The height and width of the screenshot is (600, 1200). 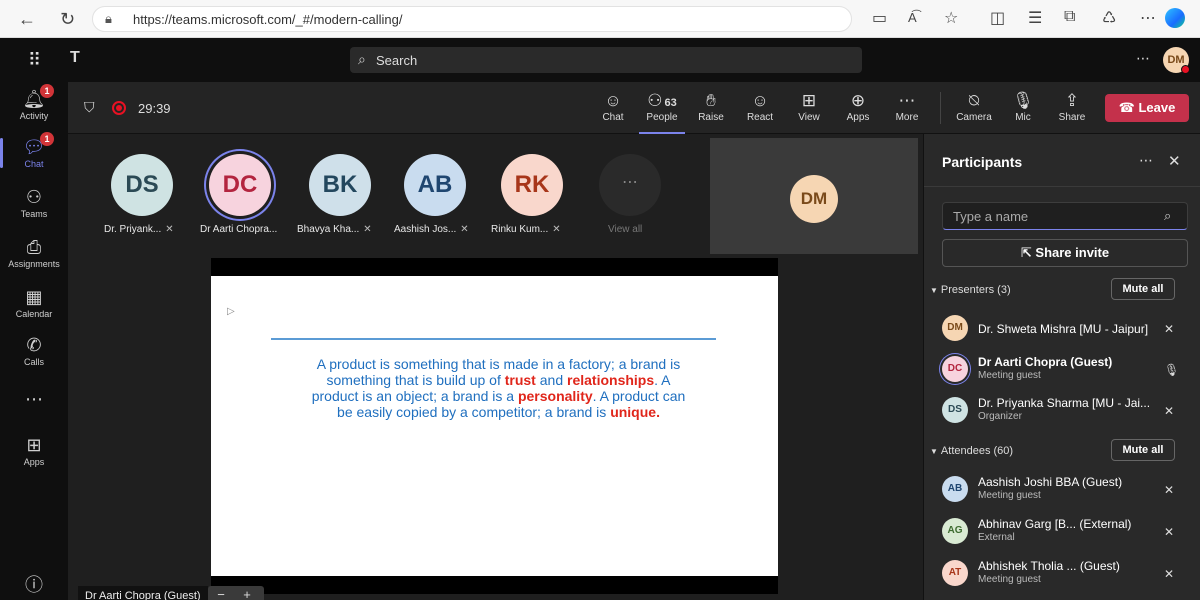 I want to click on chat-button: ☺ Chat, so click(x=613, y=106).